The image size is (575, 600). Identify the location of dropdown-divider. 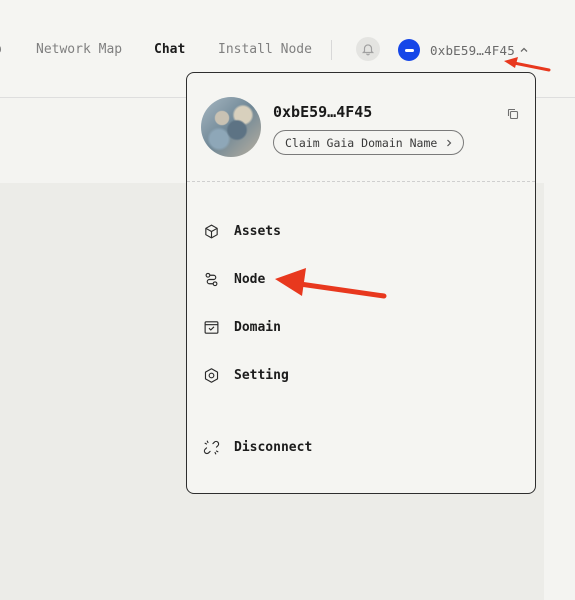
(361, 181).